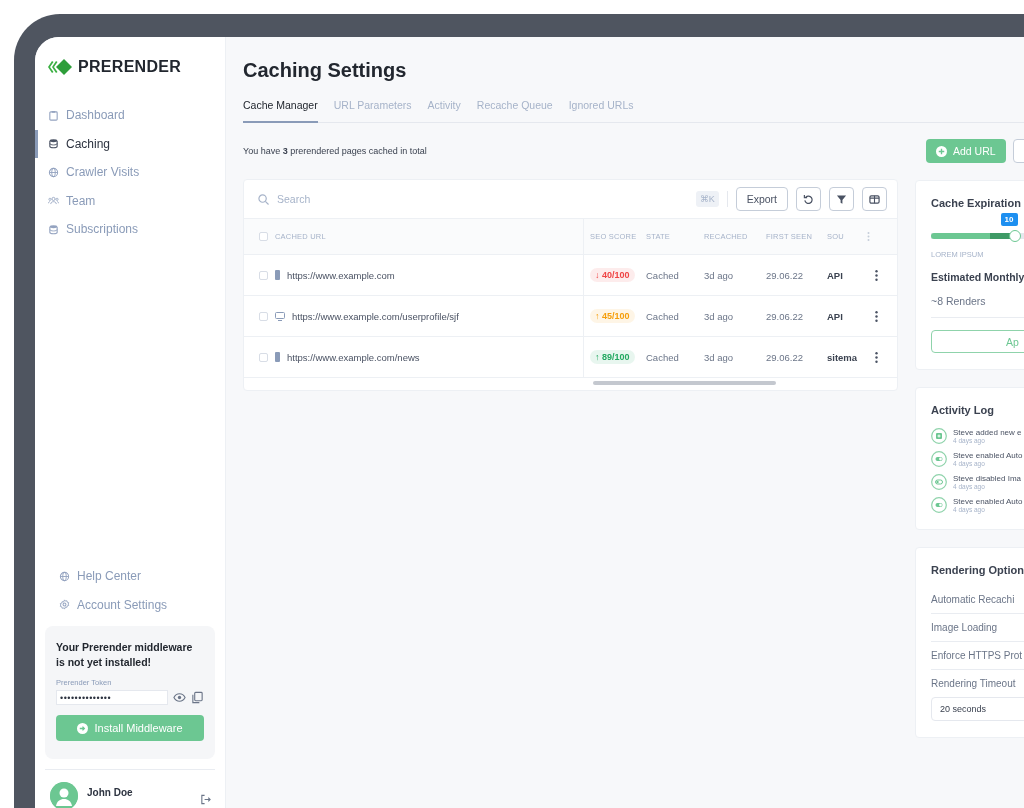  I want to click on slider-tooltip: 10, so click(1009, 219).